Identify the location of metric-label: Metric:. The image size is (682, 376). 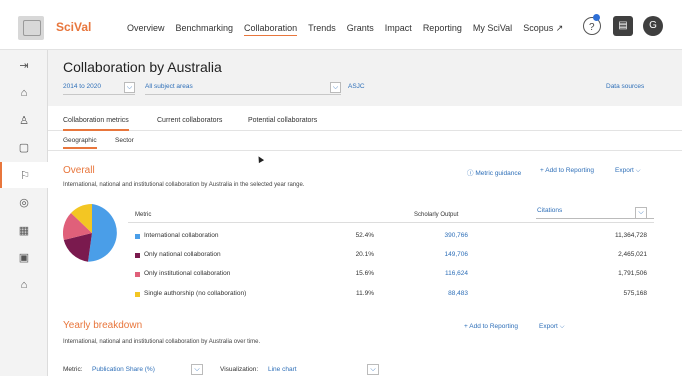
(73, 369).